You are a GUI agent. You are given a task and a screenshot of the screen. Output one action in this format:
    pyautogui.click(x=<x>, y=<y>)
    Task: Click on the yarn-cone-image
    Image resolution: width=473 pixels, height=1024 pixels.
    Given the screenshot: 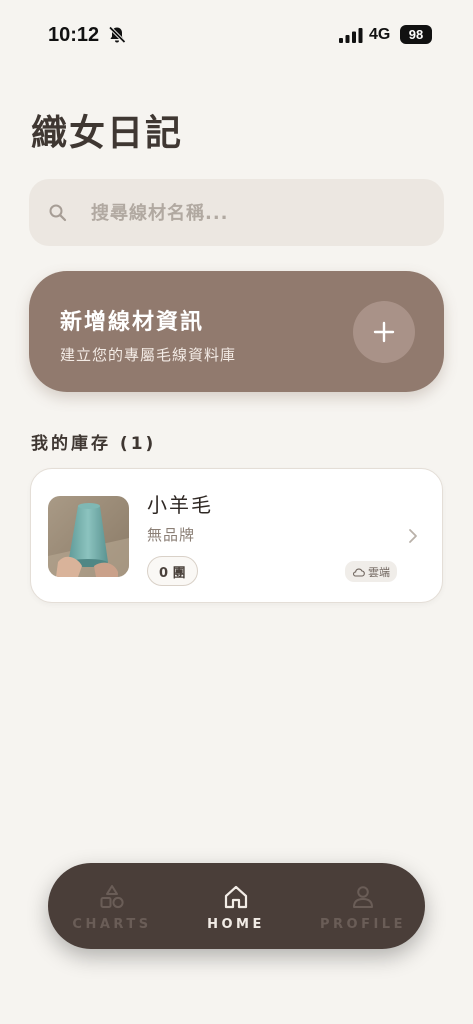 What is the action you would take?
    pyautogui.click(x=88, y=536)
    